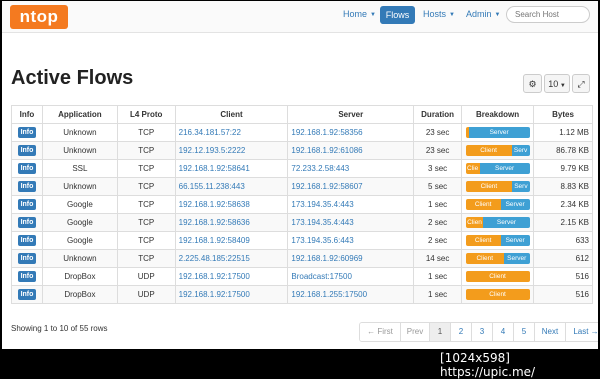 This screenshot has width=600, height=379. Describe the element at coordinates (355, 14) in the screenshot. I see `nav-home-label: Home` at that location.